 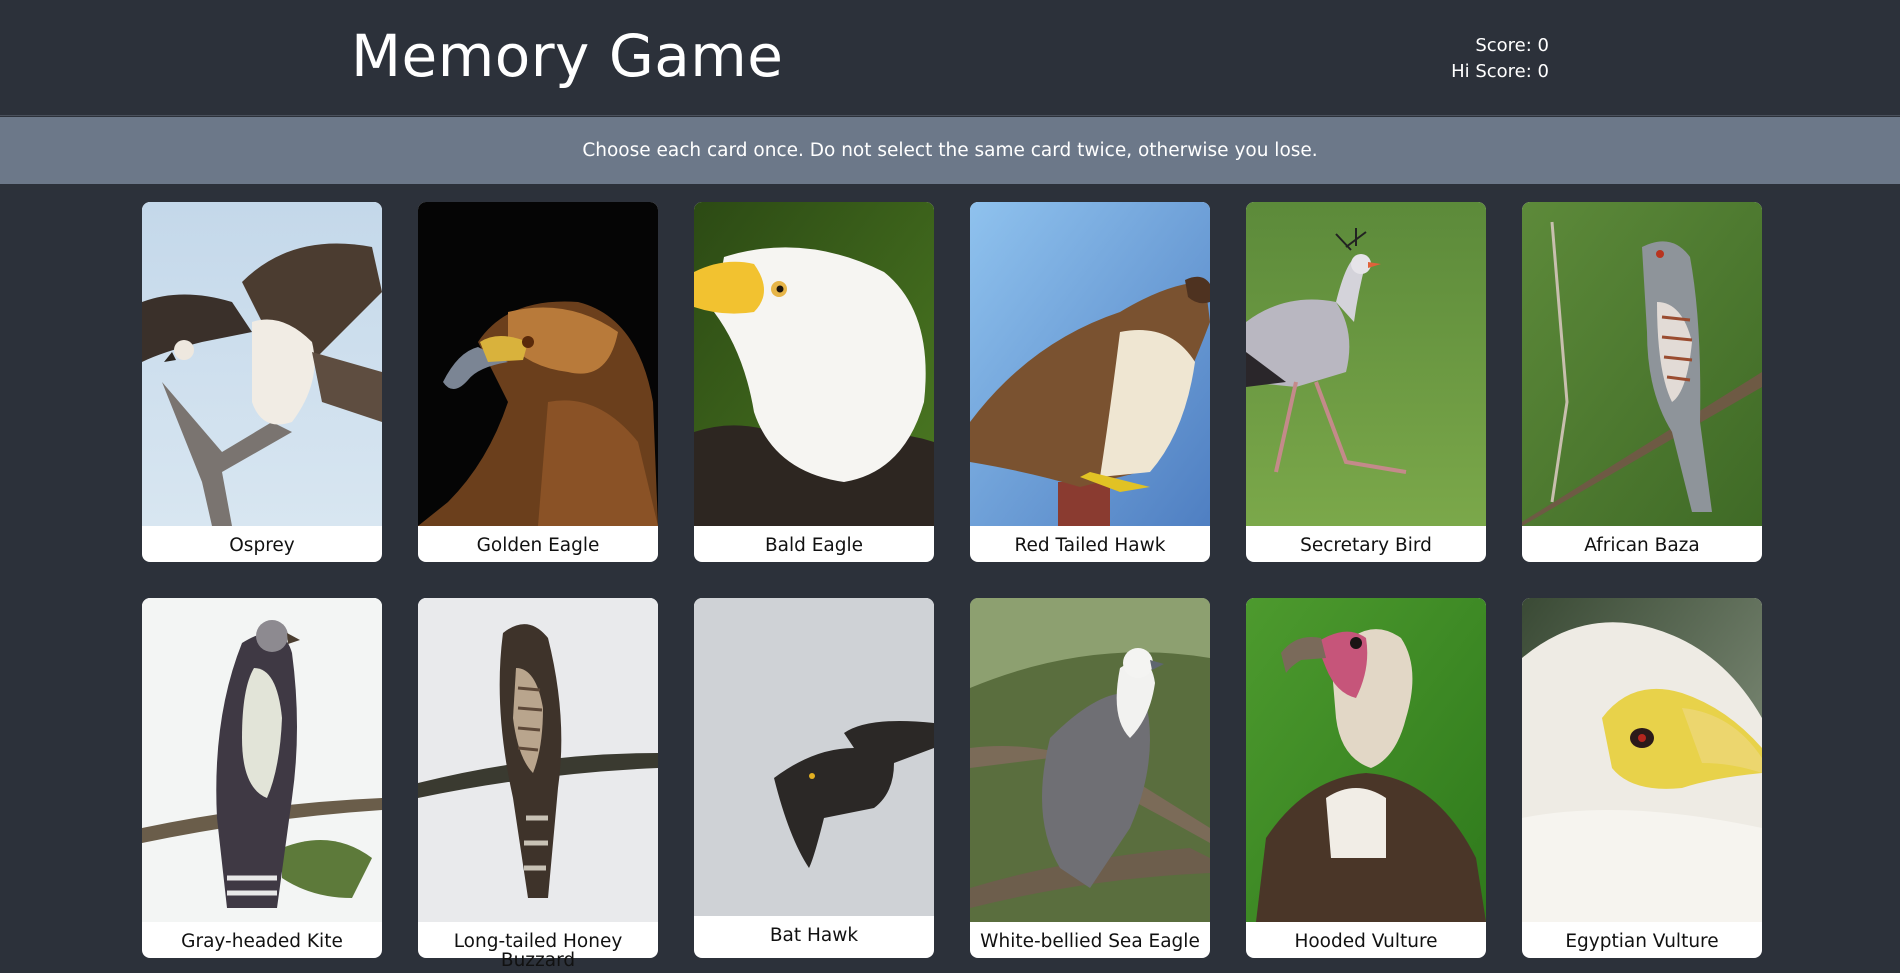 I want to click on gray-headed-kite-photo, so click(x=262, y=760).